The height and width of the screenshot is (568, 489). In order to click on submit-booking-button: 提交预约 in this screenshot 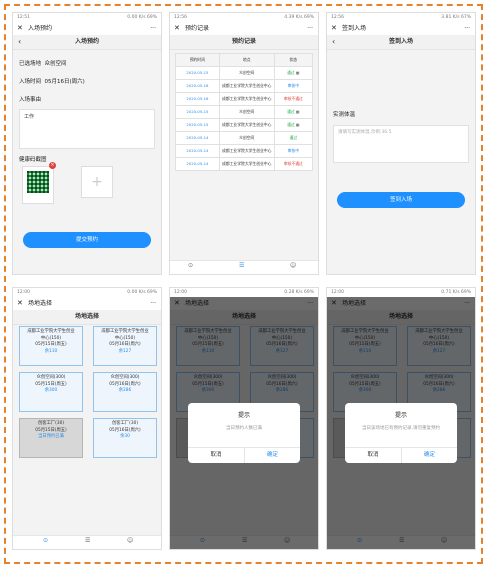, I will do `click(87, 240)`.